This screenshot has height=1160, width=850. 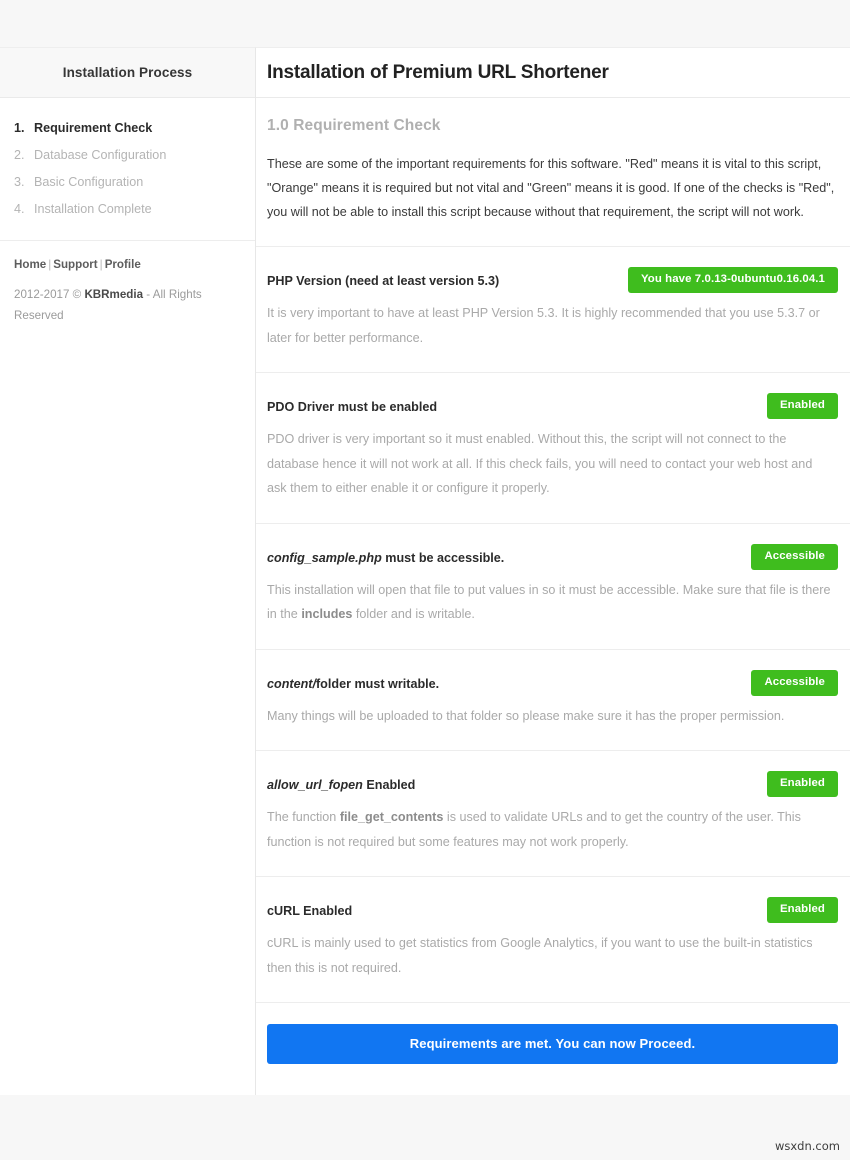 I want to click on requirement-label-code: content/, so click(x=291, y=683).